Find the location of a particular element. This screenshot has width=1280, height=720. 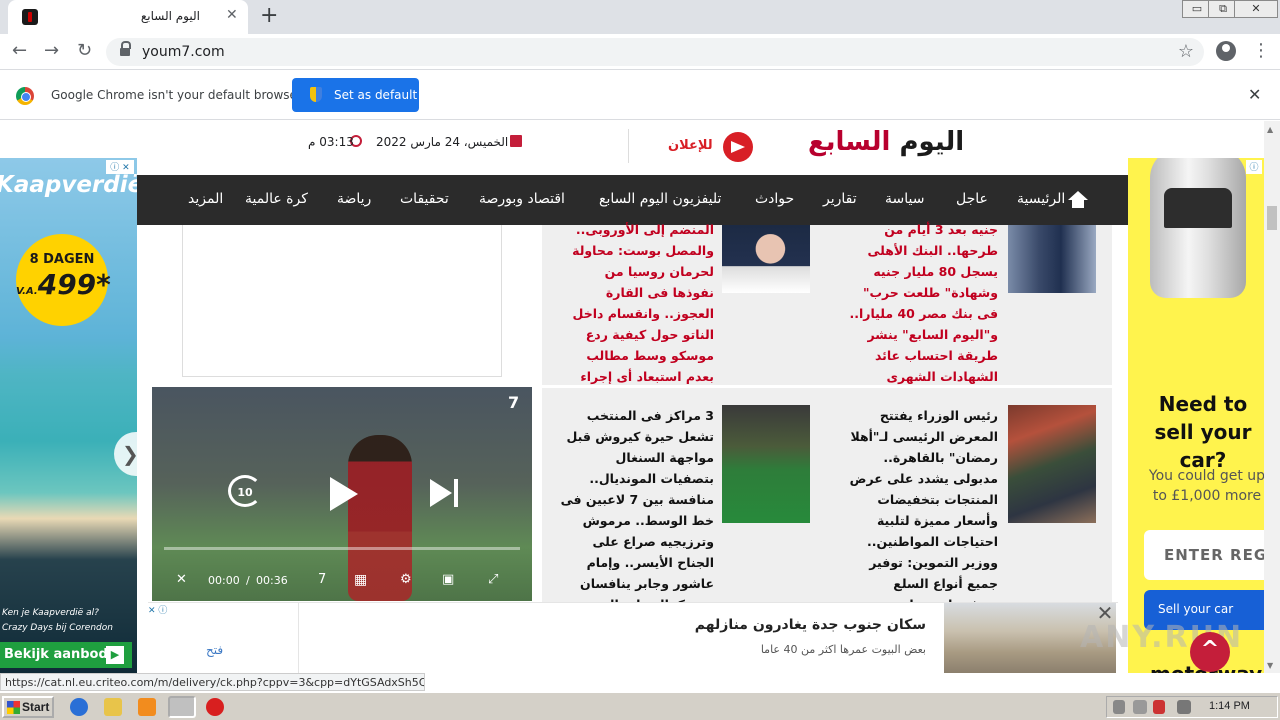

nav-item-world-football: كرة عالمية is located at coordinates (276, 199).